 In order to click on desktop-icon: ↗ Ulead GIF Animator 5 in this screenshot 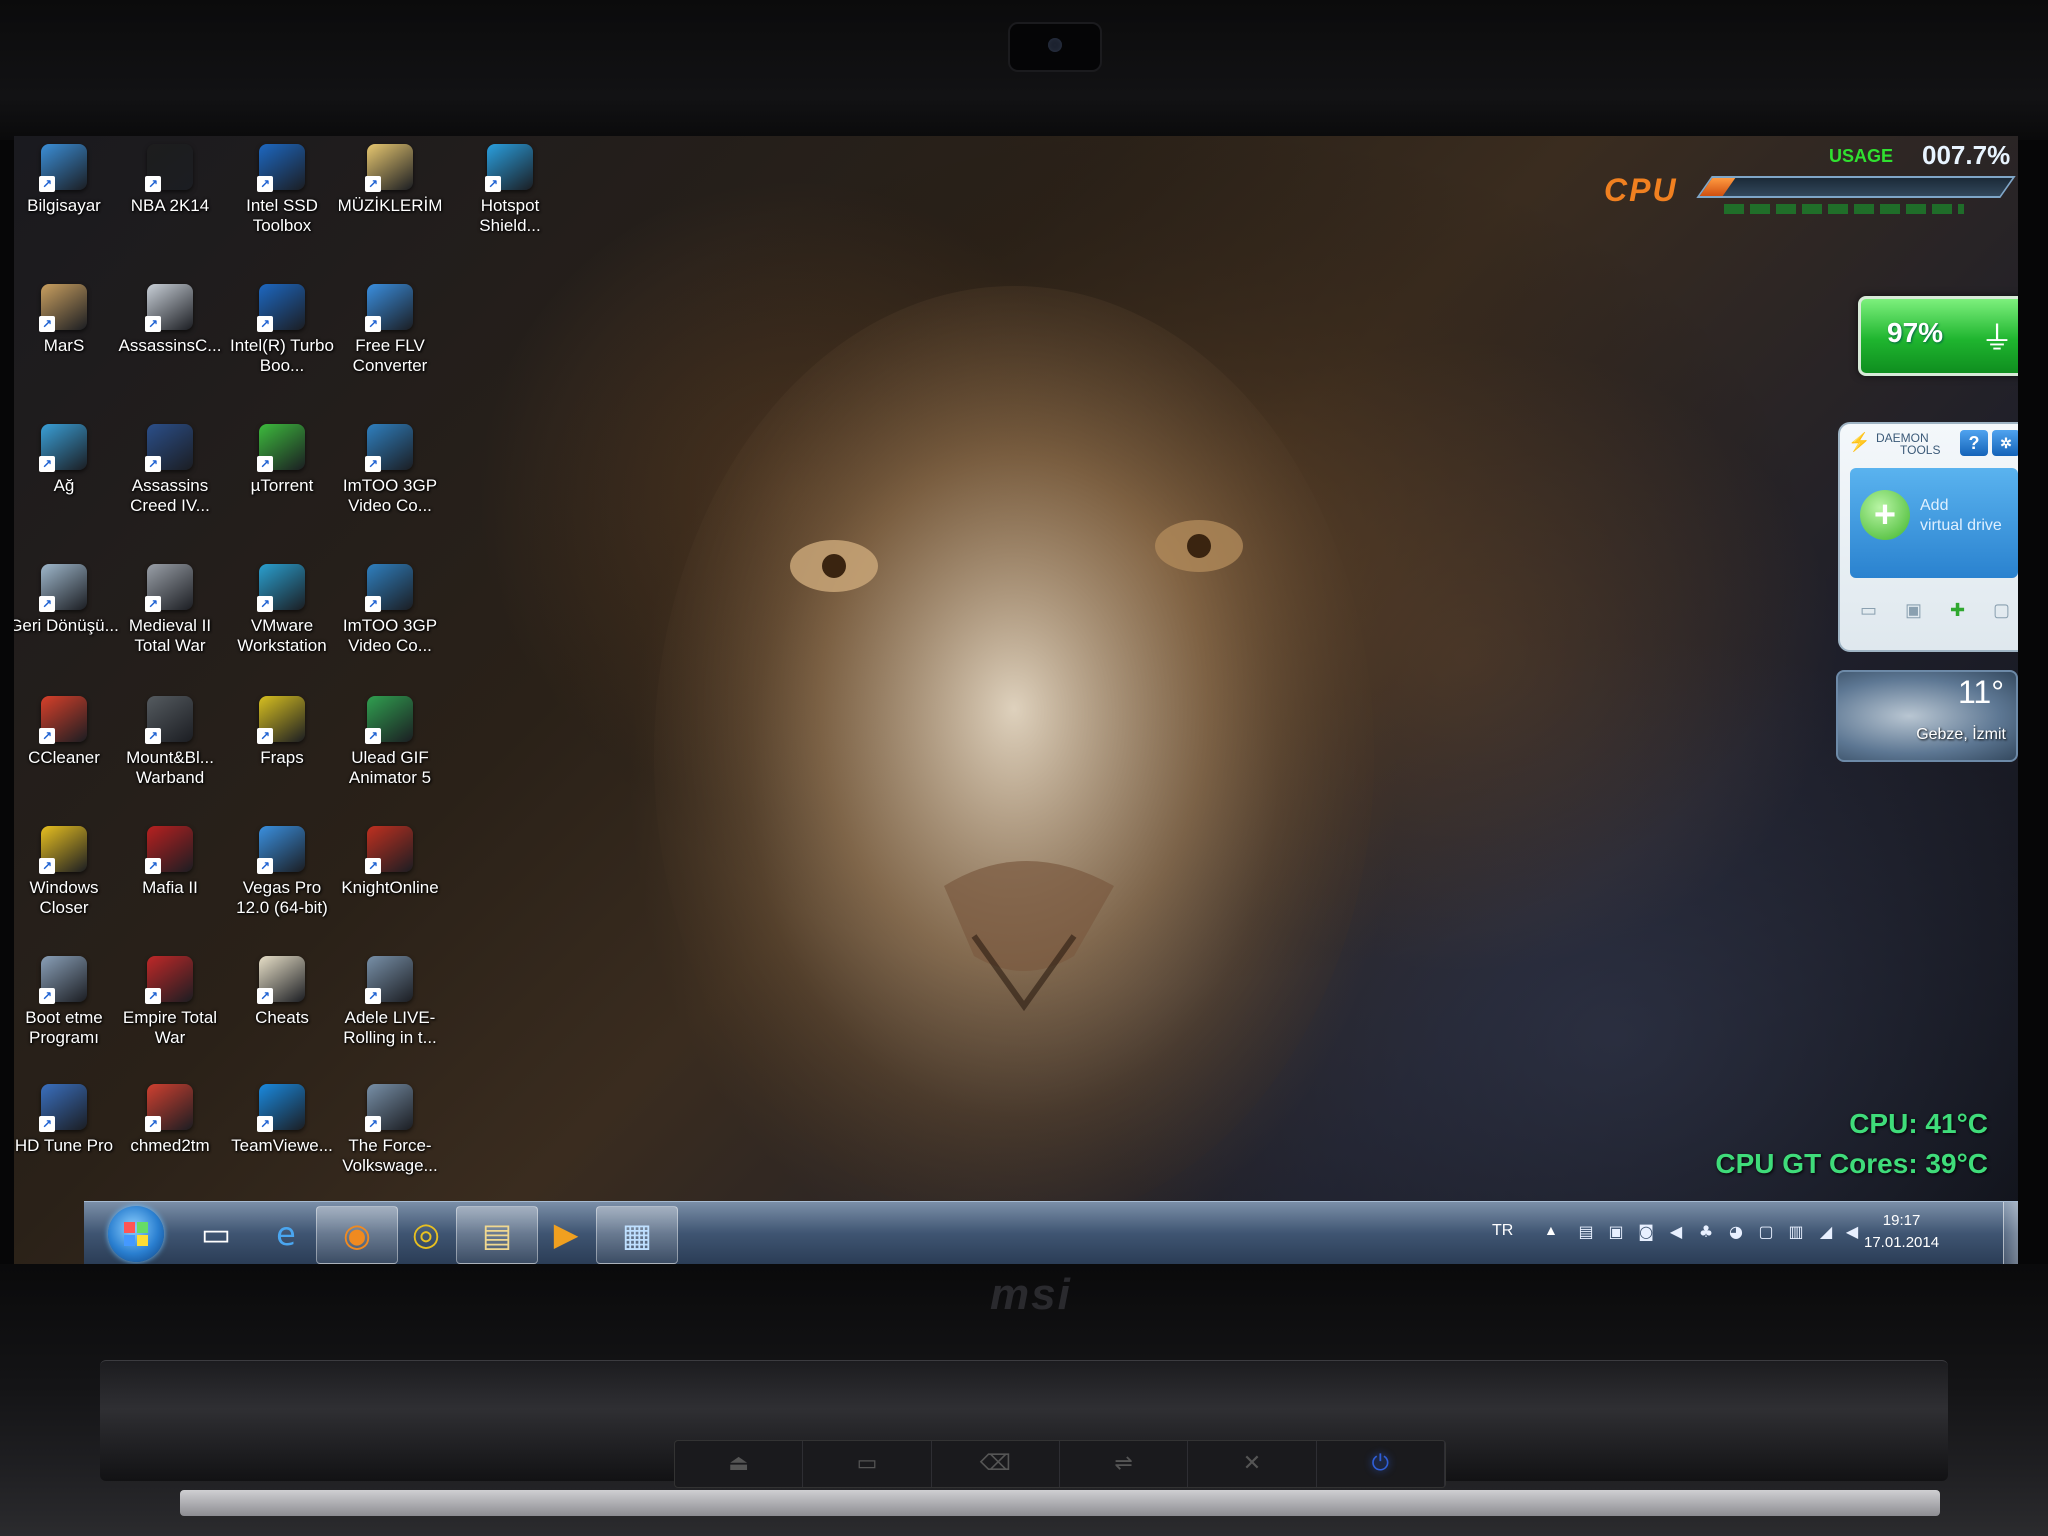, I will do `click(390, 742)`.